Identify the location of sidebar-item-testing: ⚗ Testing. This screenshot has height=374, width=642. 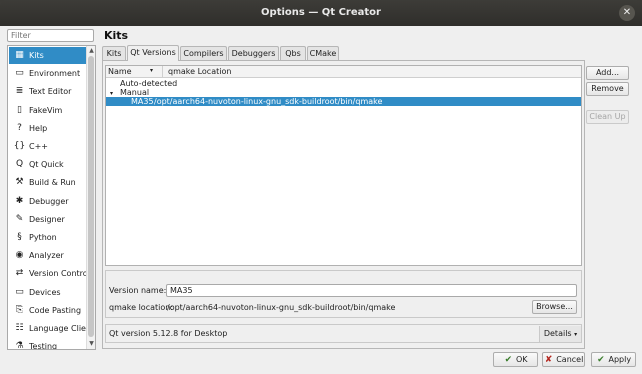
(47, 344).